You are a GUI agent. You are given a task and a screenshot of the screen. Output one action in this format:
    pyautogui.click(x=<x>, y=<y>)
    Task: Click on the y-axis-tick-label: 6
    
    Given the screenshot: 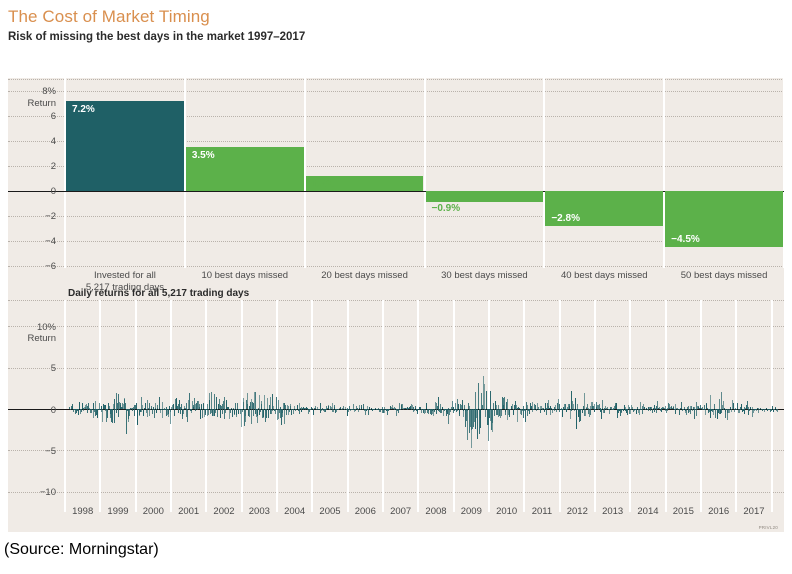 What is the action you would take?
    pyautogui.click(x=53, y=116)
    